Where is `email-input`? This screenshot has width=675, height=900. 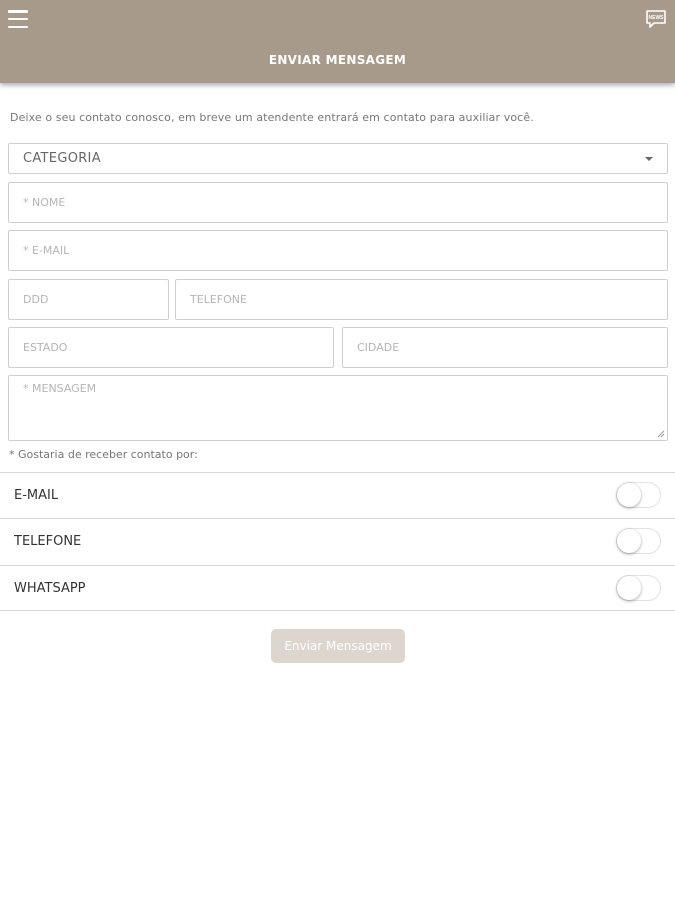
email-input is located at coordinates (338, 250).